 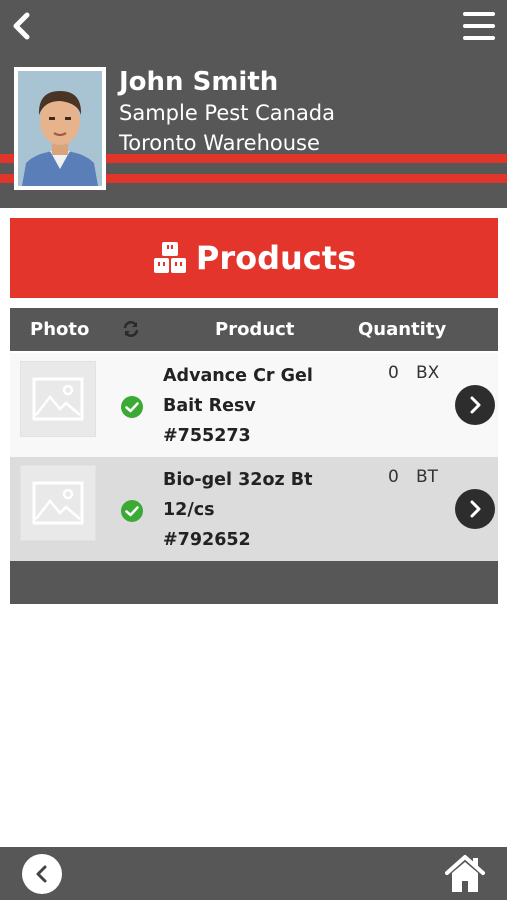 What do you see at coordinates (263, 510) in the screenshot?
I see `product-description: Bio-gel 32oz Bt 12/cs #792652` at bounding box center [263, 510].